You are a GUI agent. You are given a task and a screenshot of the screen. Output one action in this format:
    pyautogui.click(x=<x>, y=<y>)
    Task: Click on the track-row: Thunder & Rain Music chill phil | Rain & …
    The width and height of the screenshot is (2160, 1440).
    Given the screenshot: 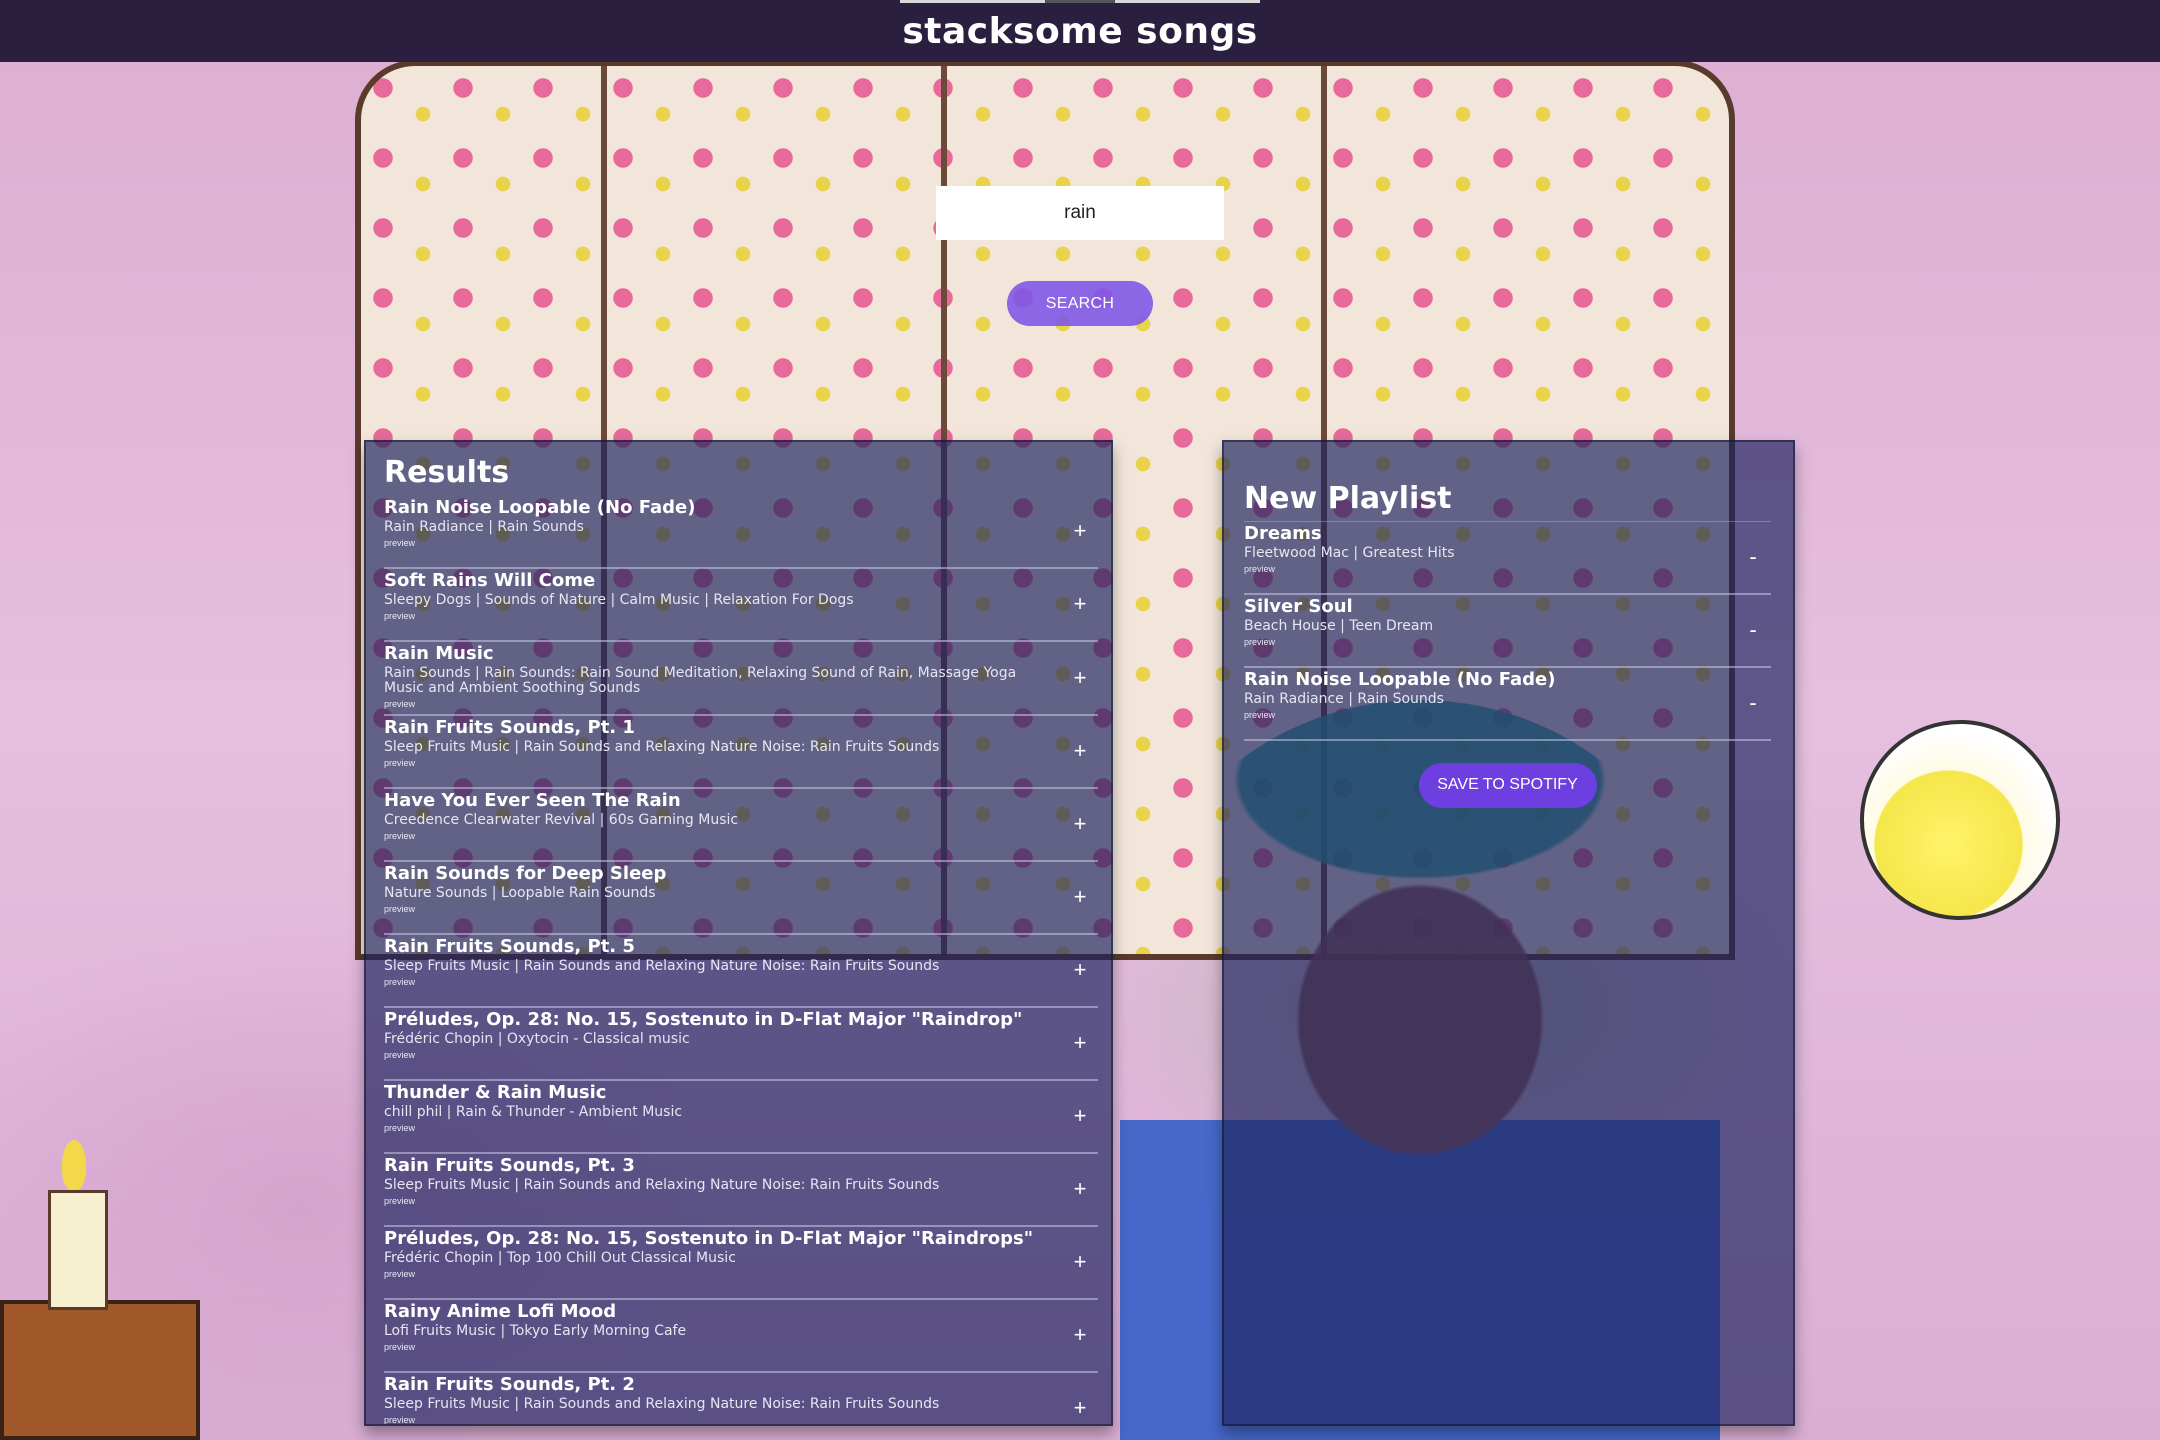 What is the action you would take?
    pyautogui.click(x=741, y=1117)
    